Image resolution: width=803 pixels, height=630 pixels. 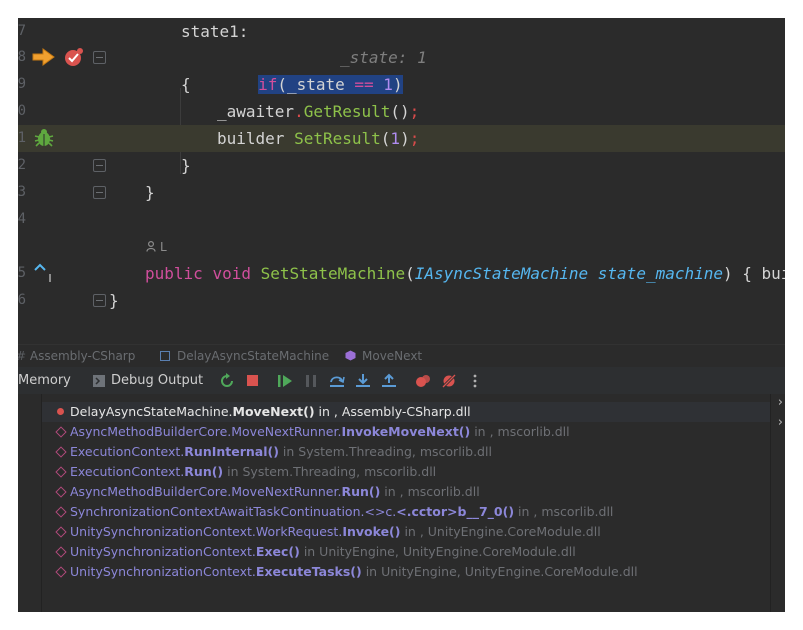 I want to click on pause-icon, so click(x=311, y=381).